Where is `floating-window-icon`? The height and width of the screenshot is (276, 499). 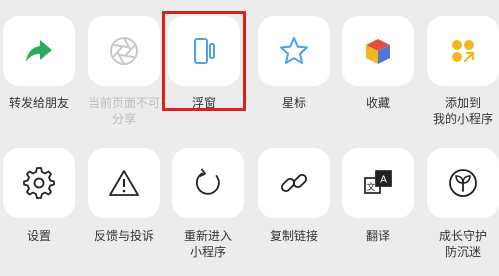 floating-window-icon is located at coordinates (204, 51).